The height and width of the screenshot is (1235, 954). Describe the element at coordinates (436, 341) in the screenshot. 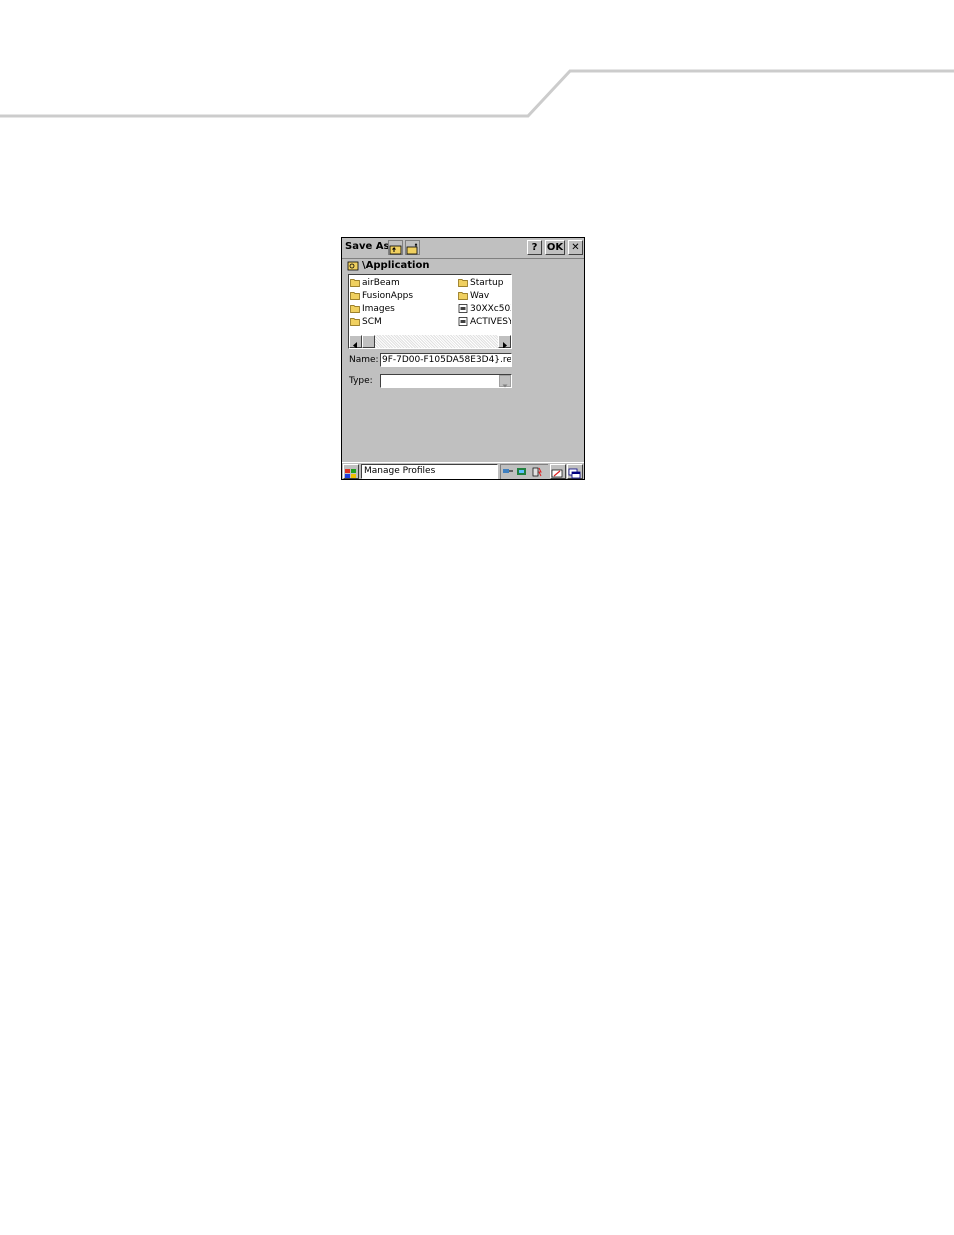

I see `scroll-track` at that location.